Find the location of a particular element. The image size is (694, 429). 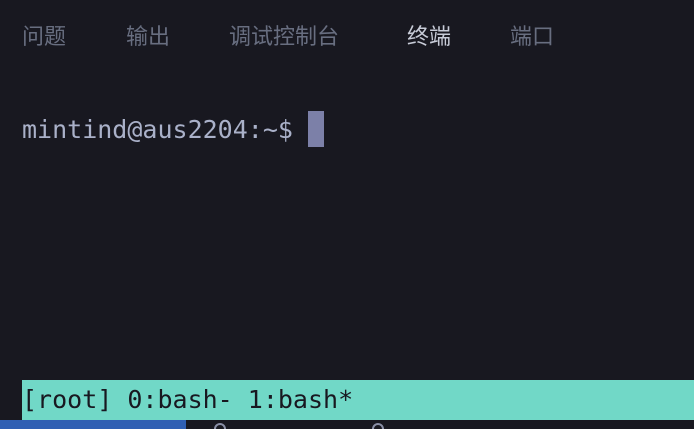

tab-debug-console: 调试控制台 is located at coordinates (284, 35).